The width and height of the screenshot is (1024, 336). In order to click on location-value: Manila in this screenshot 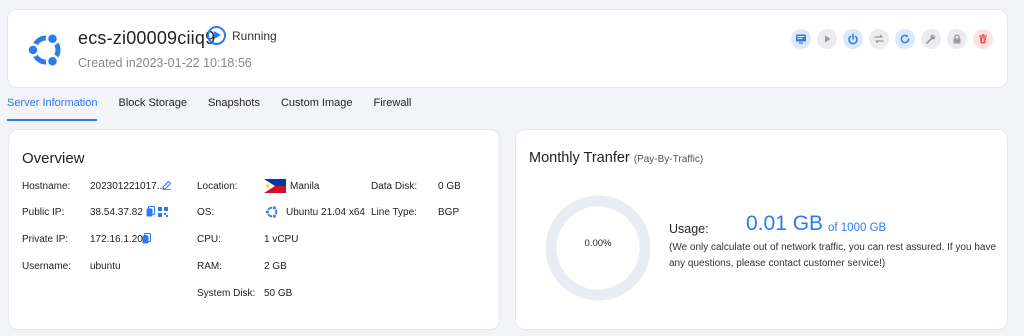, I will do `click(305, 186)`.